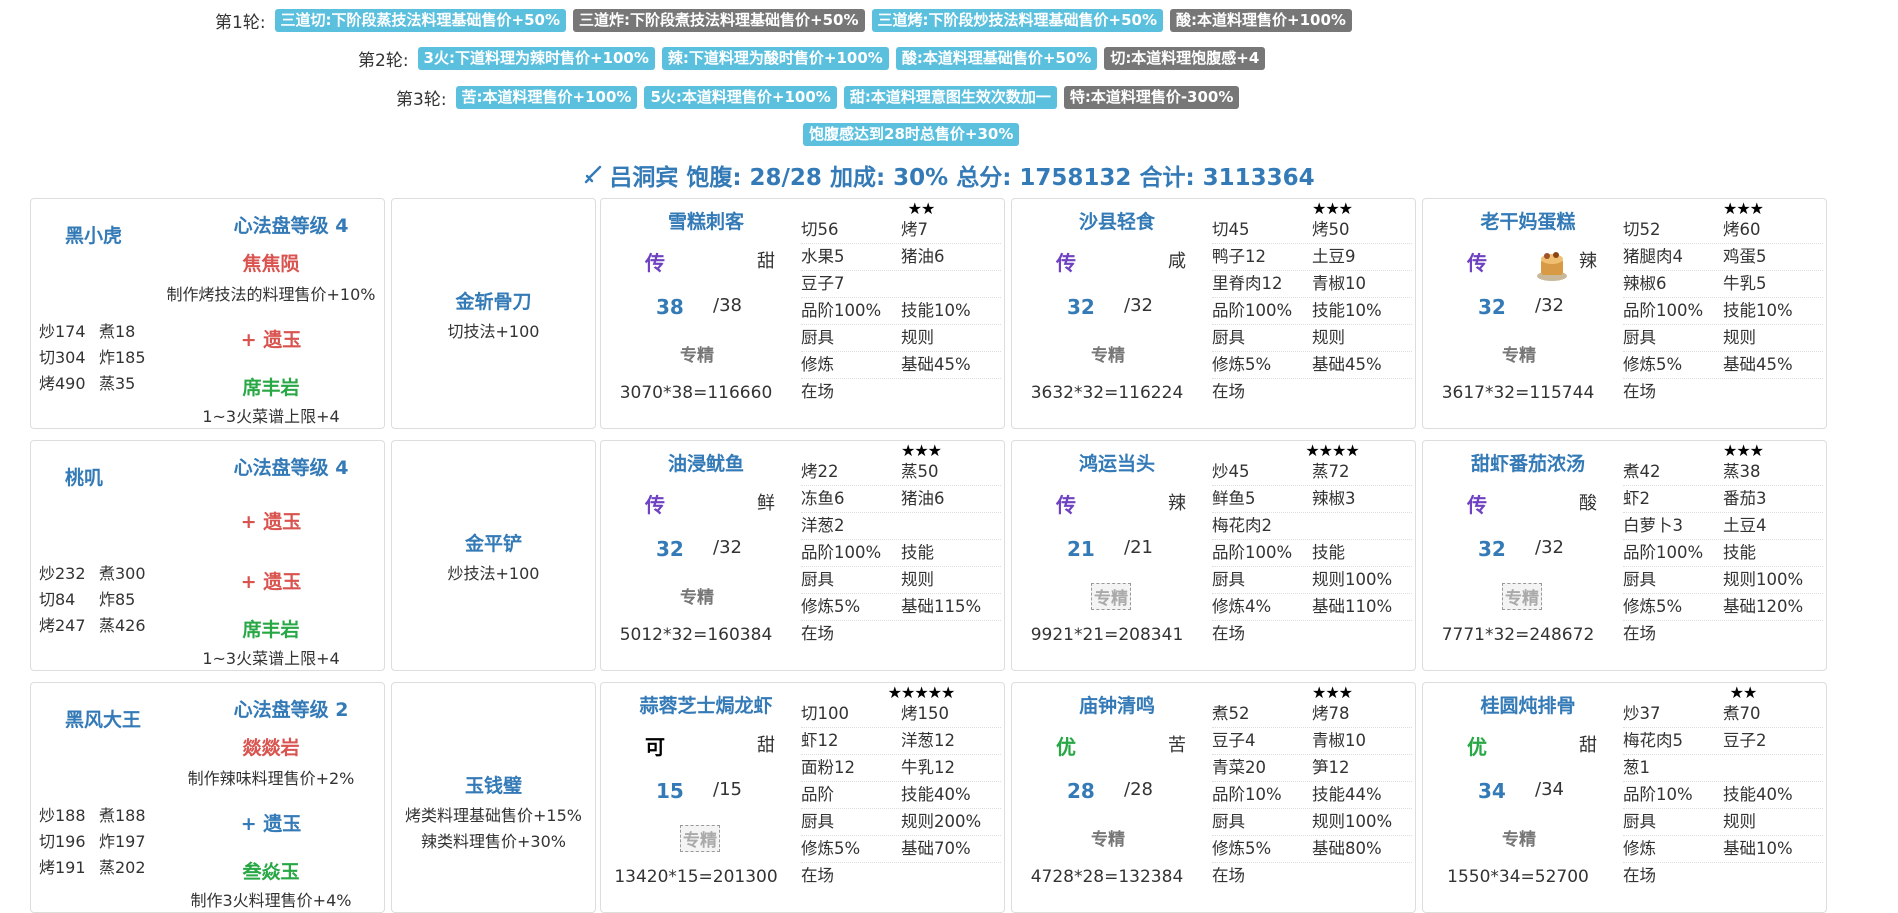 The image size is (1898, 913). I want to click on detail-cell: 煮42, so click(1642, 471).